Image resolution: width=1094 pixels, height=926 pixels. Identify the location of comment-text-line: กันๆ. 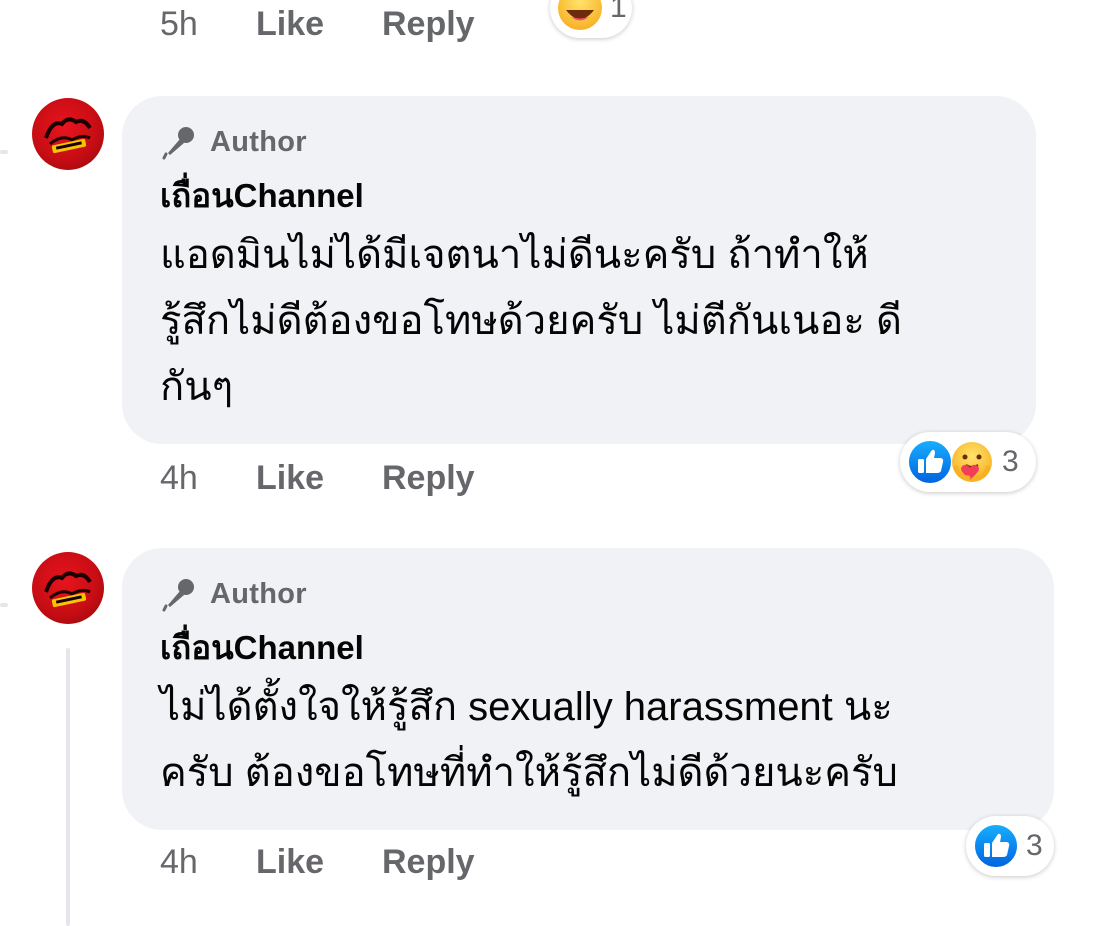
(197, 387).